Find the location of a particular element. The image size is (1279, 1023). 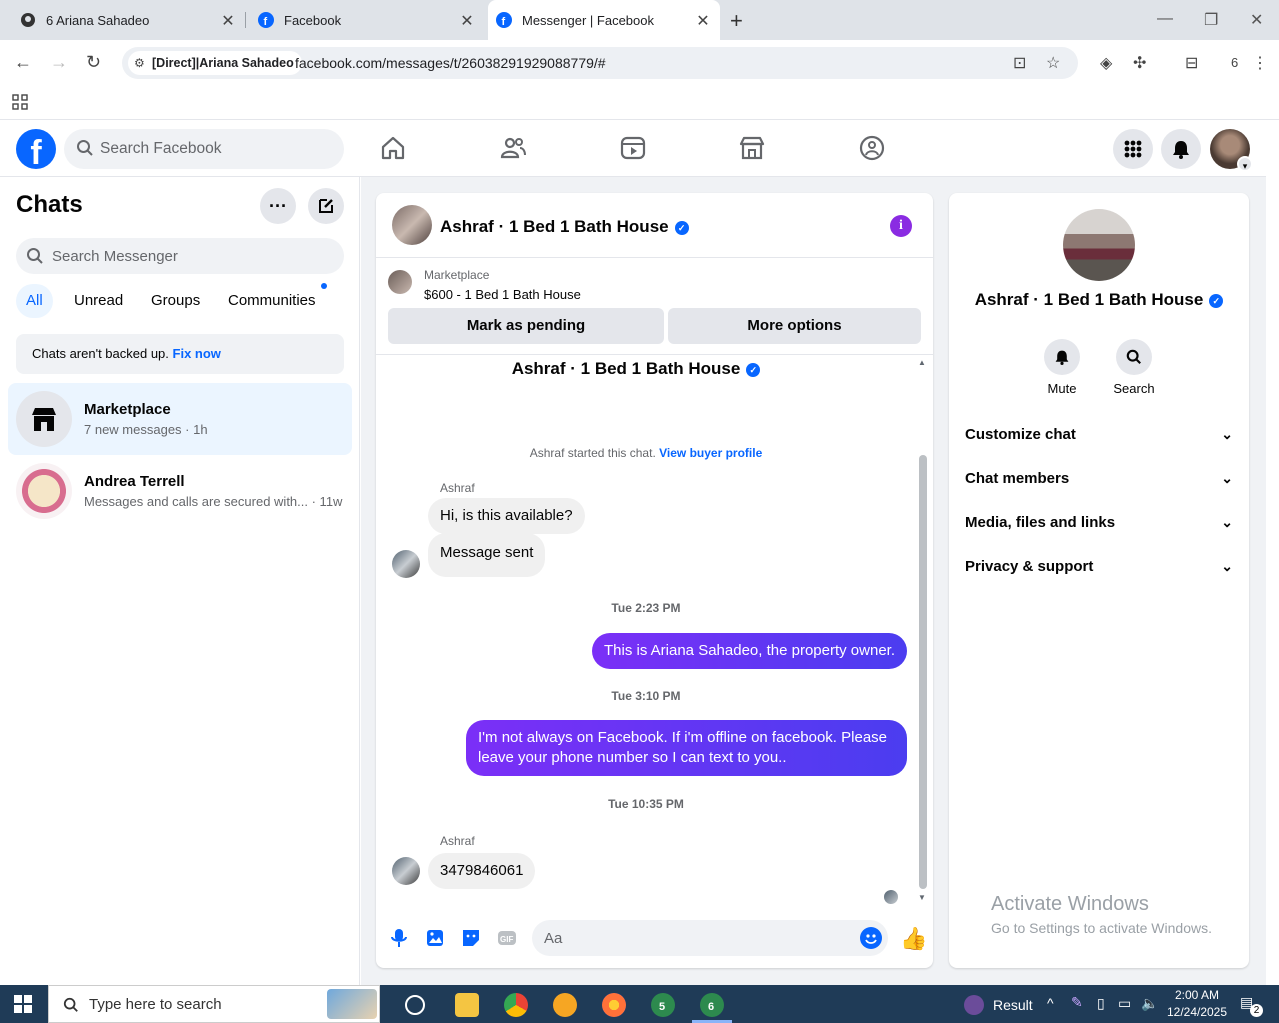

messenger-search is located at coordinates (180, 256).